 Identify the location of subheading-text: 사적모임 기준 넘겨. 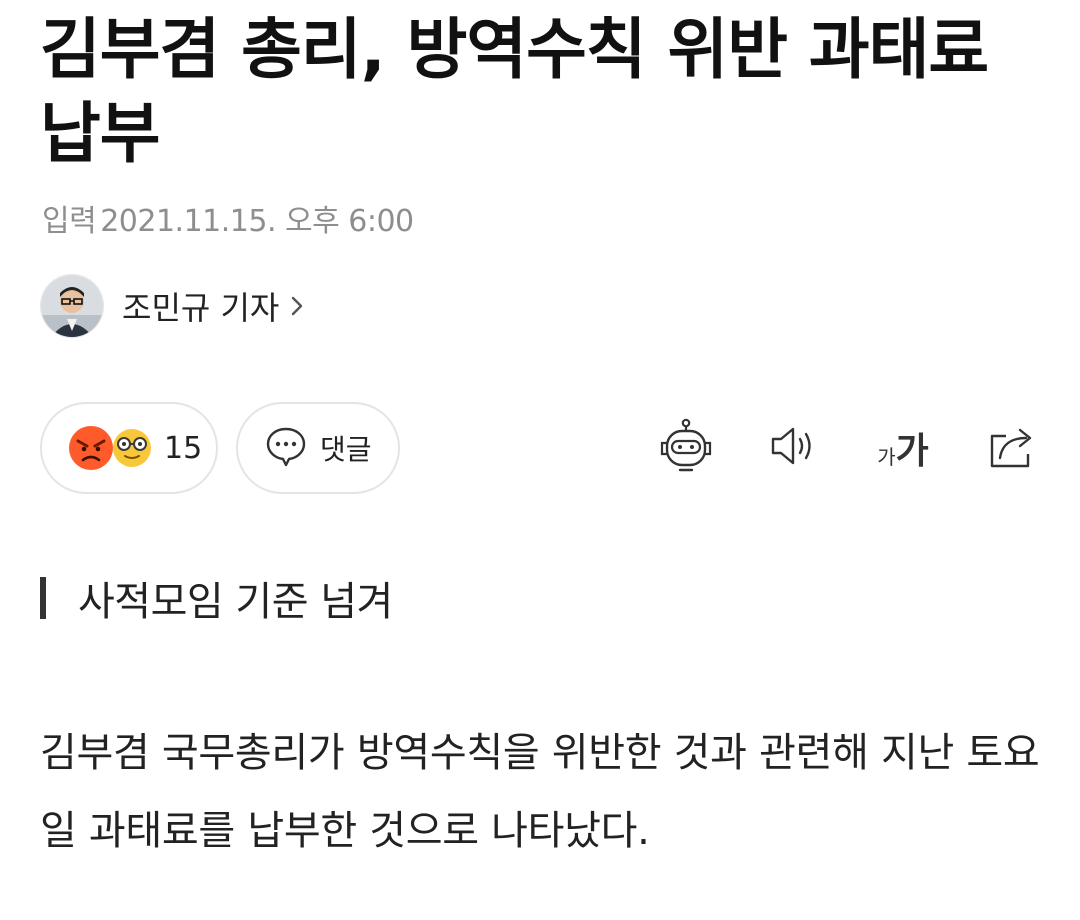
(235, 602).